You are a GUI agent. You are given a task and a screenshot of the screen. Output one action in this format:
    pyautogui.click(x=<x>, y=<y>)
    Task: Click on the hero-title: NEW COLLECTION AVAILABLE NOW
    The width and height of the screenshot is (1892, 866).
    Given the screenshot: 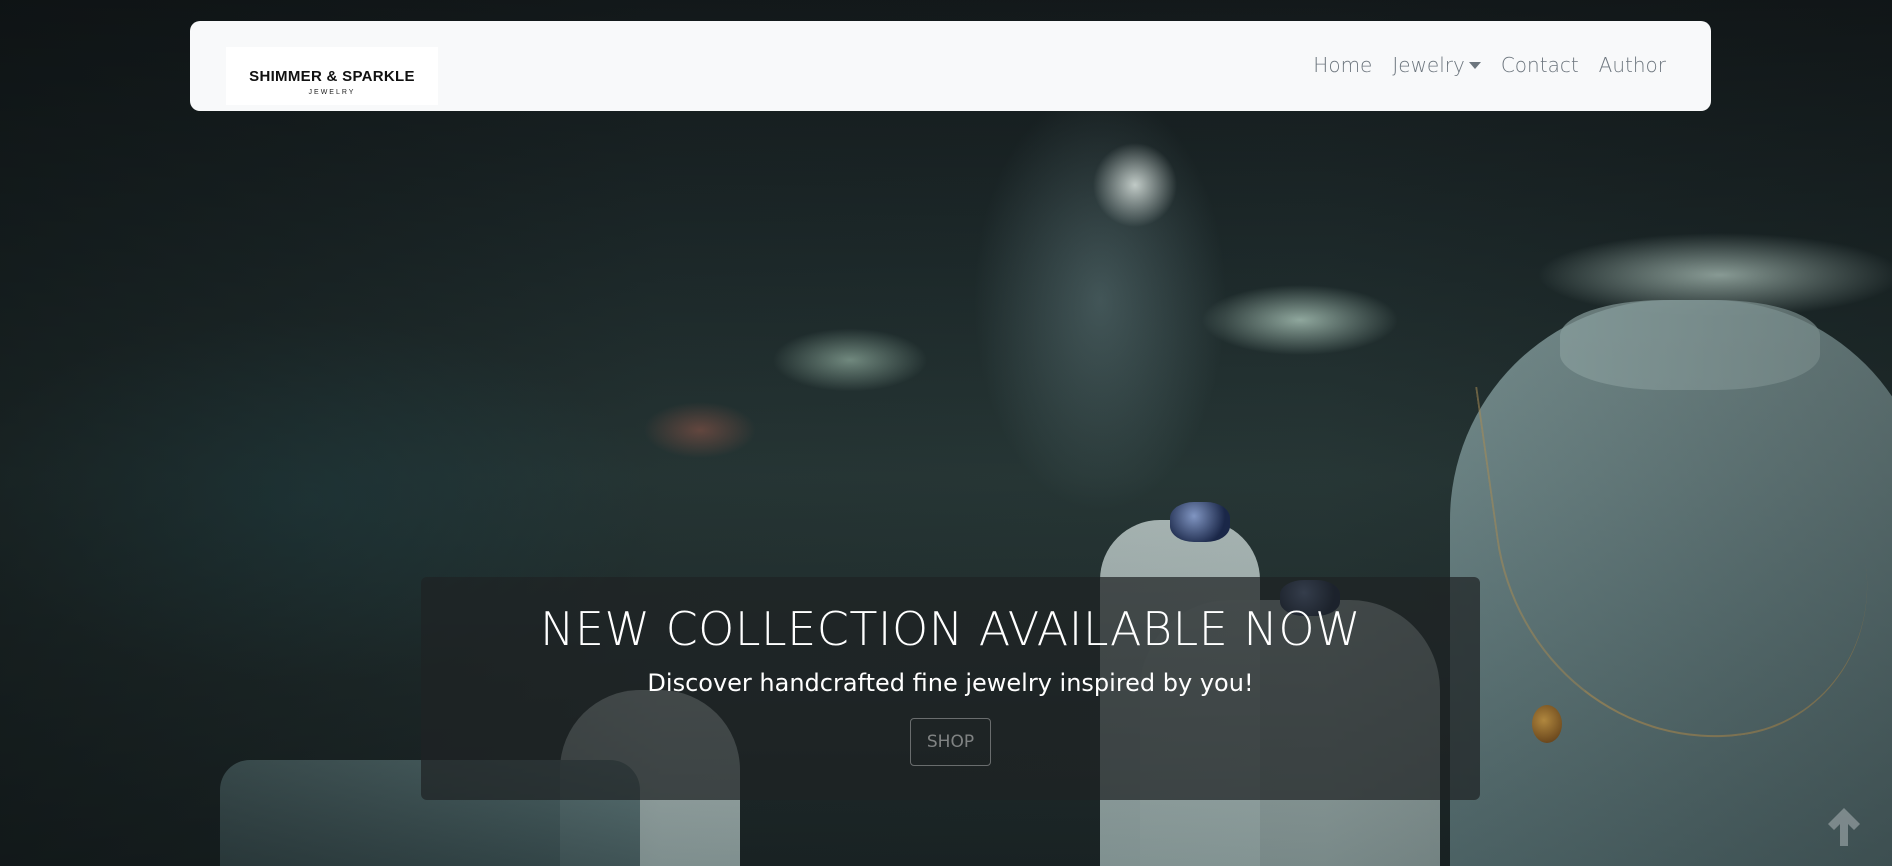 What is the action you would take?
    pyautogui.click(x=950, y=629)
    